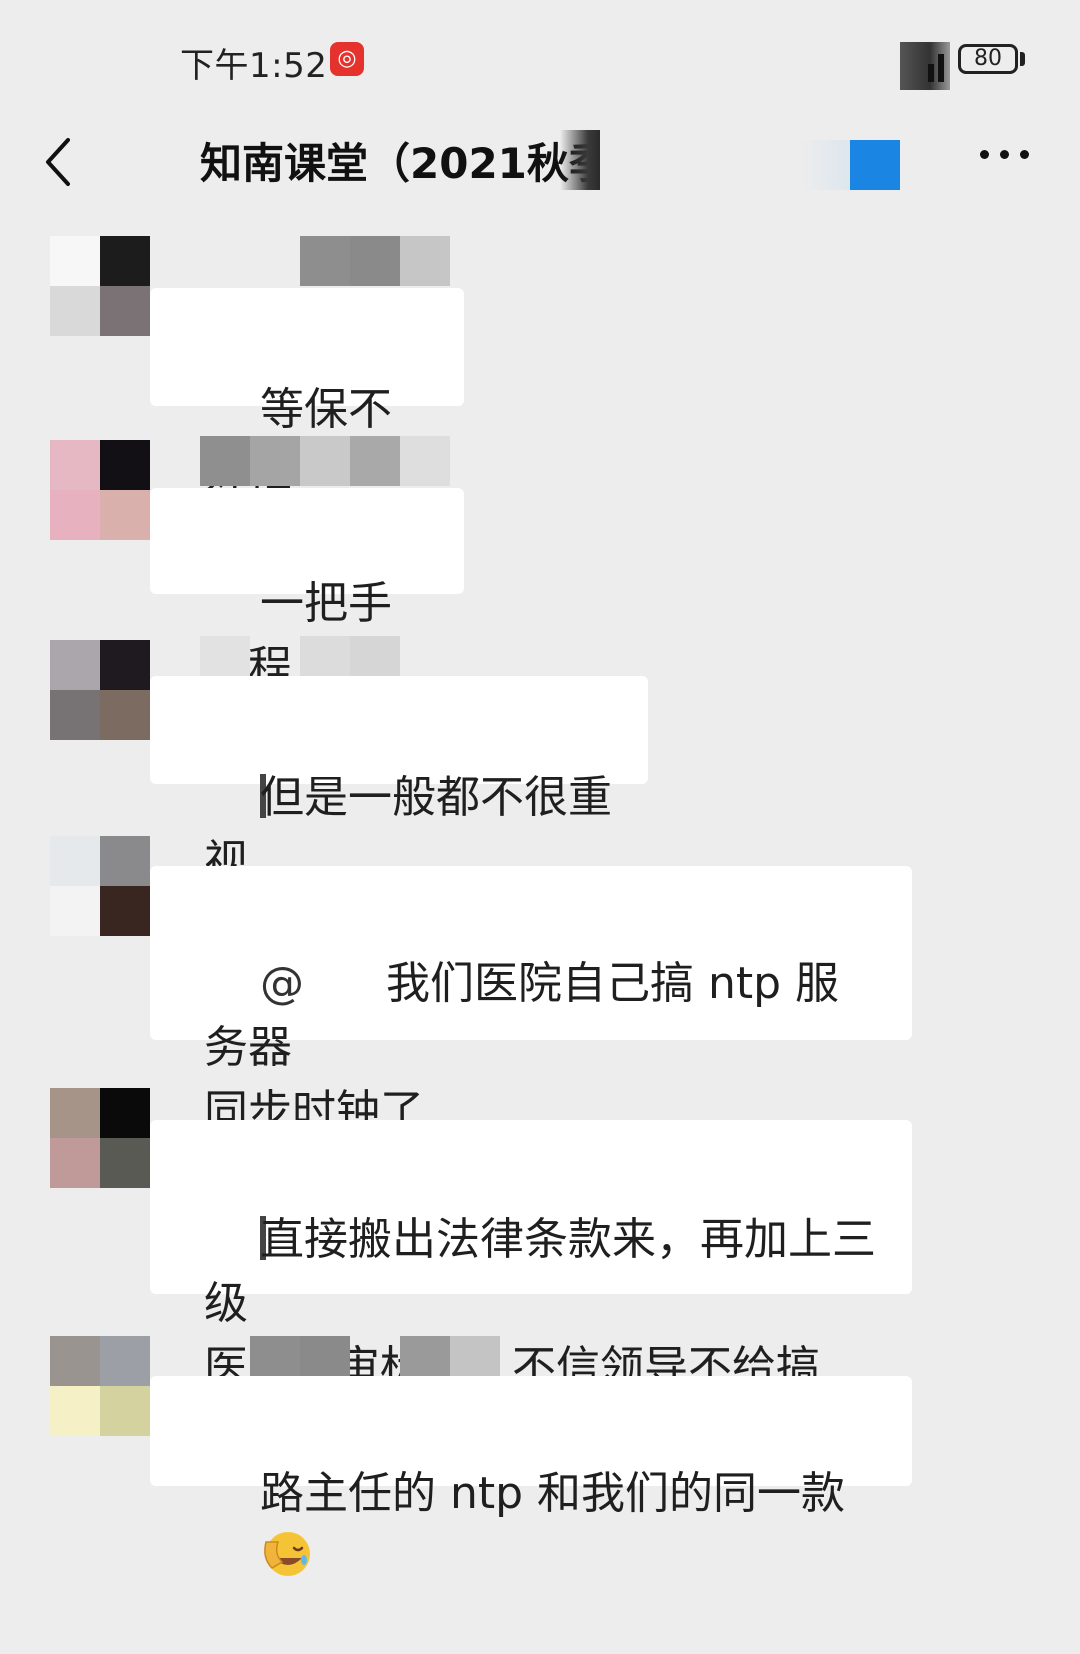  Describe the element at coordinates (1022, 59) in the screenshot. I see `battery-cap` at that location.